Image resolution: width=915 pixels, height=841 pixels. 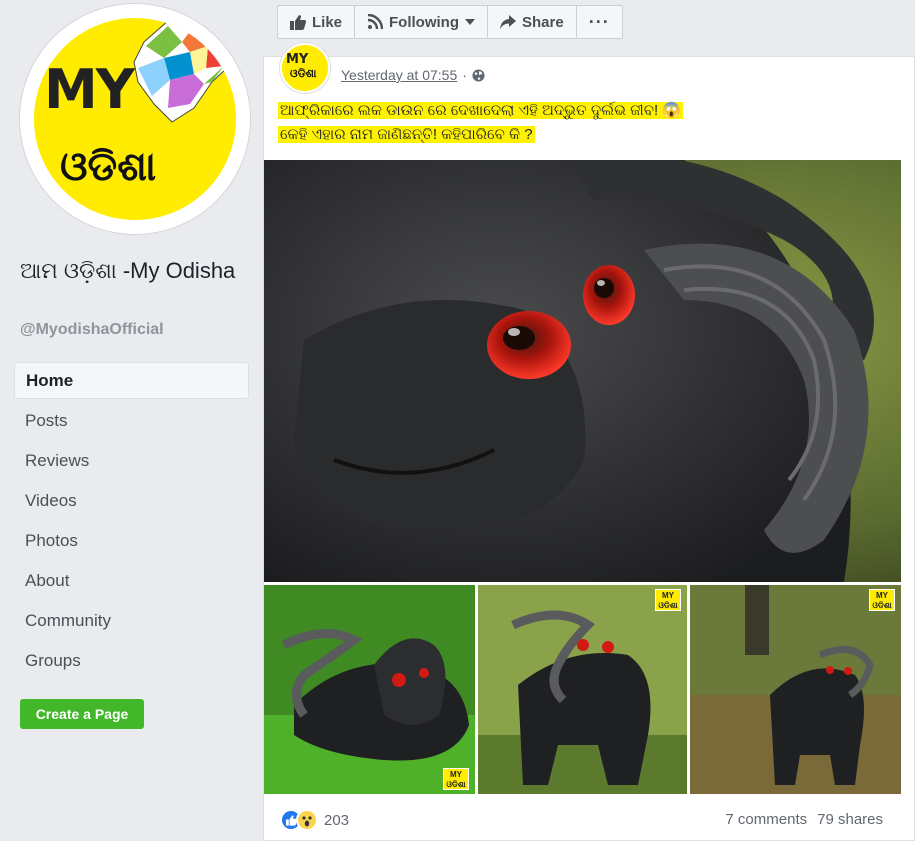 What do you see at coordinates (108, 167) in the screenshot?
I see `logo-odia-text: ଓଡିଶା` at bounding box center [108, 167].